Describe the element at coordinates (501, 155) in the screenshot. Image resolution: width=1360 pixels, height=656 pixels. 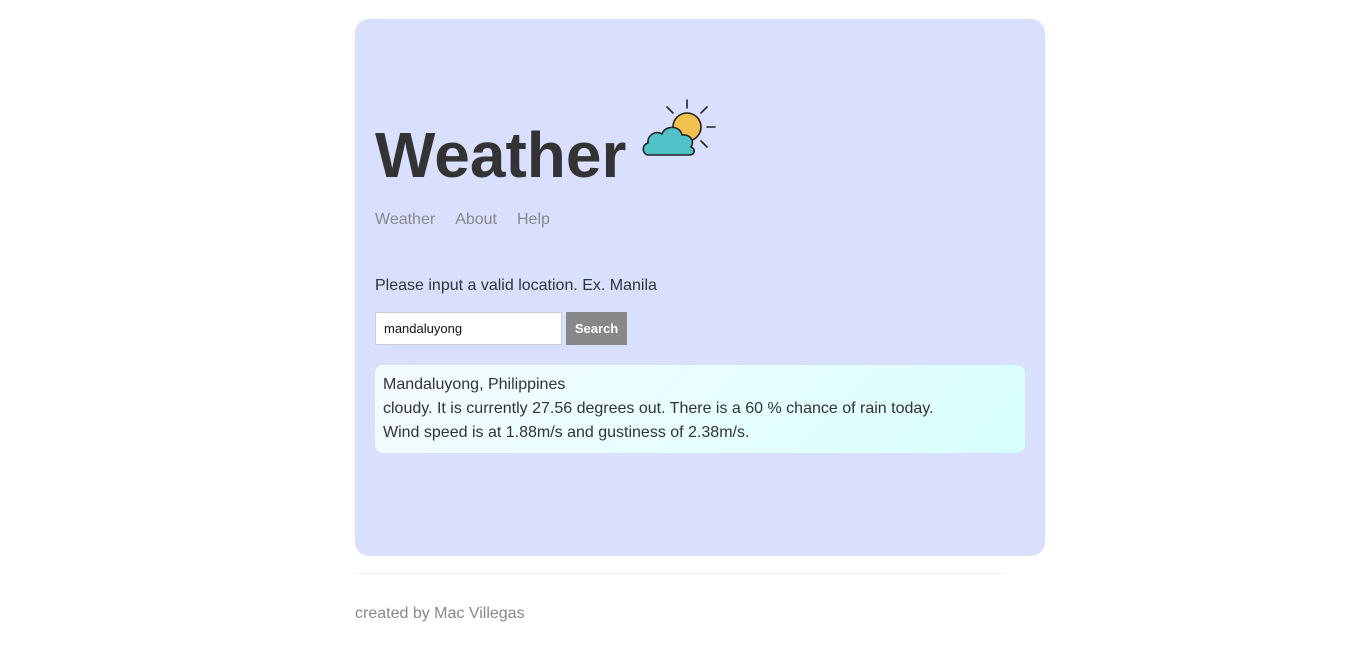
I see `page-title: Weather` at that location.